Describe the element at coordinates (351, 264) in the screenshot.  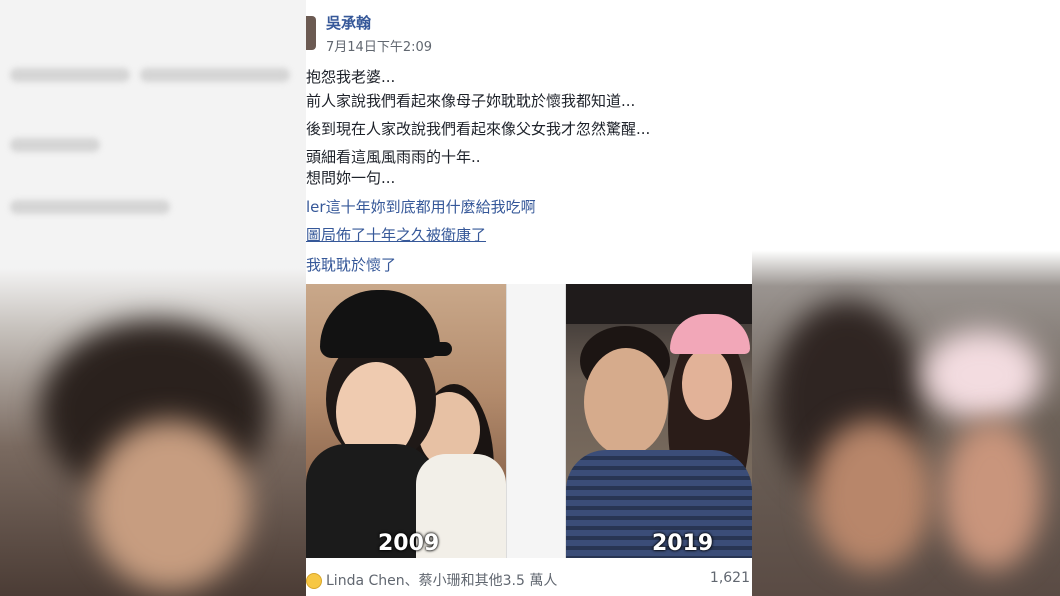
I see `post-link-line: 我耽耽於懷了` at that location.